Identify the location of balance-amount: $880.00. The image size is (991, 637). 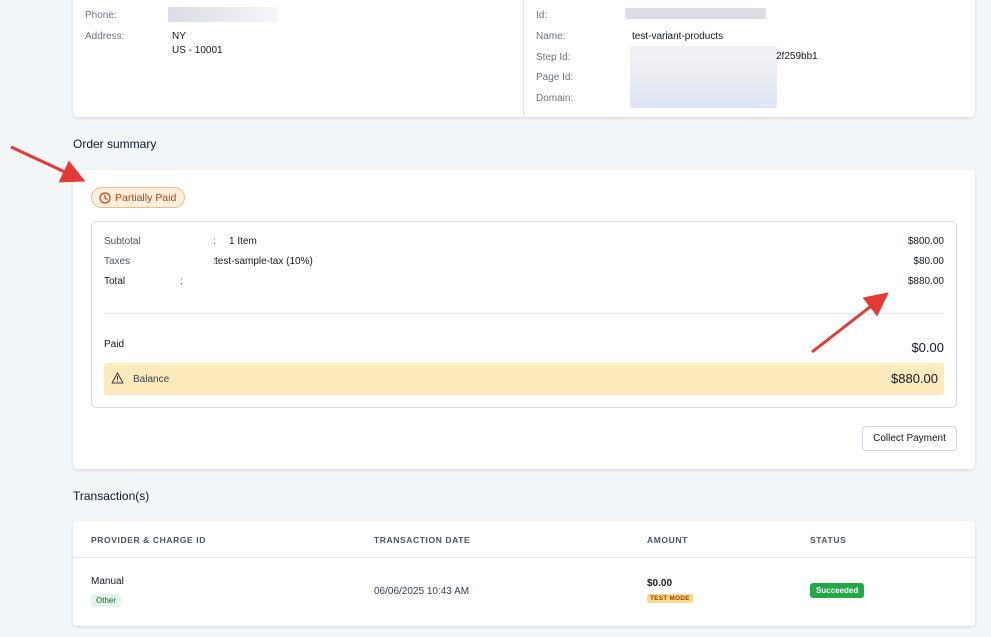
(914, 378).